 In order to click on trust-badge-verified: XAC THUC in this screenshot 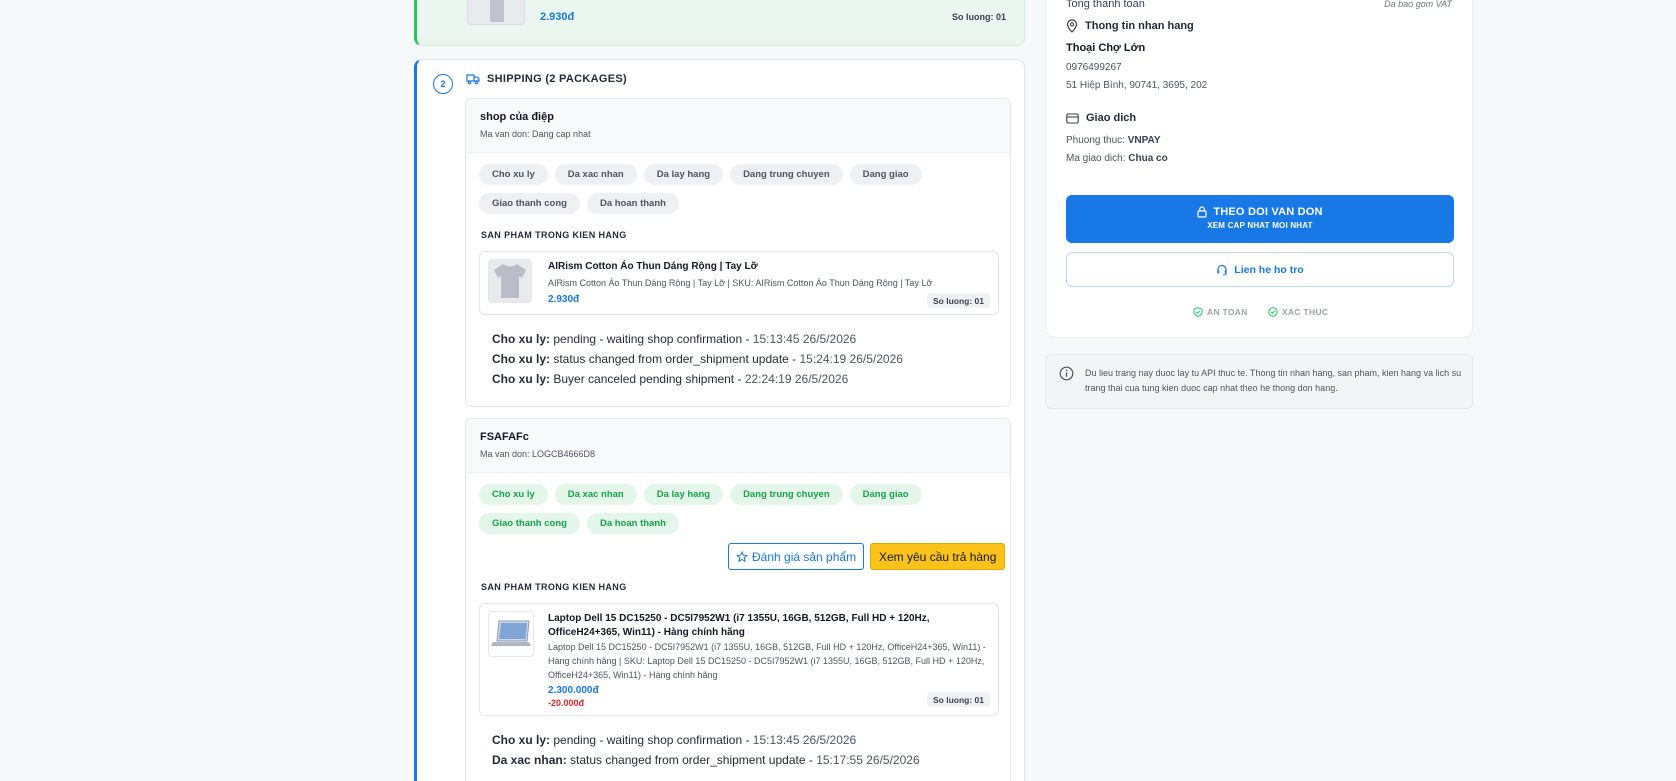, I will do `click(1298, 312)`.